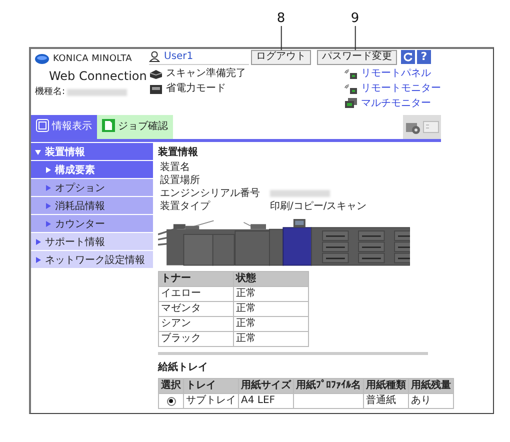 This screenshot has height=442, width=510. What do you see at coordinates (156, 73) in the screenshot?
I see `scanner-icon` at bounding box center [156, 73].